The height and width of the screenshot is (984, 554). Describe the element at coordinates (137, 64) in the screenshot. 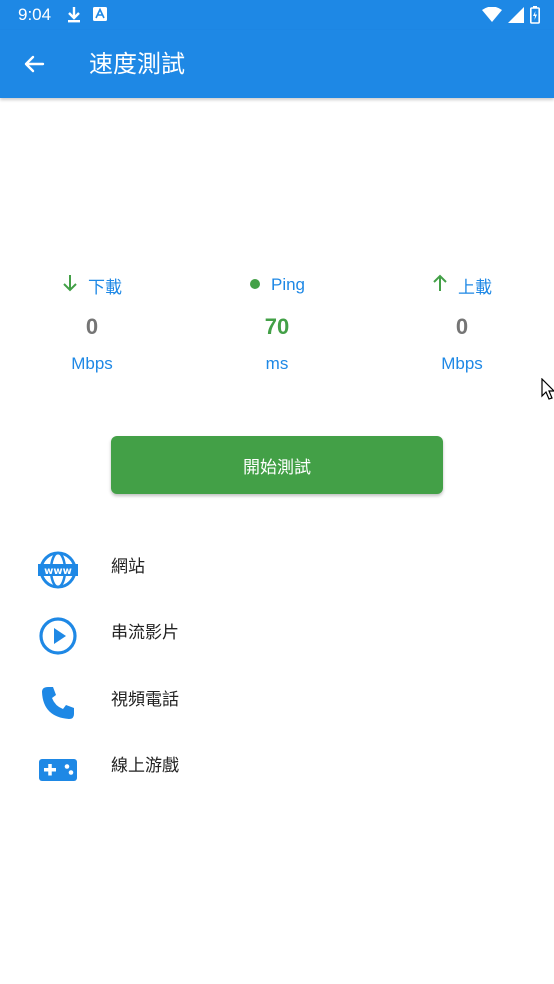

I see `page-title: 速度測試` at that location.